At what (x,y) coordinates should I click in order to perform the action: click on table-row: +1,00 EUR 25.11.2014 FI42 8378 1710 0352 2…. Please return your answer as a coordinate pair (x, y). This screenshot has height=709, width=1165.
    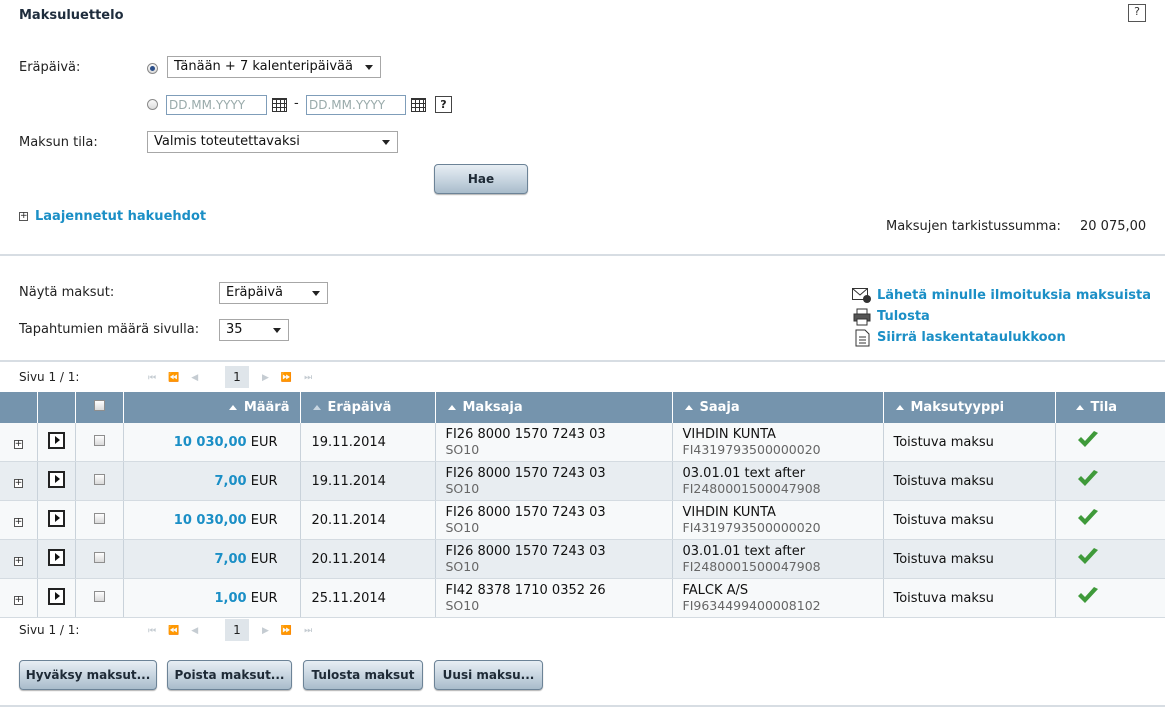
    Looking at the image, I should click on (582, 598).